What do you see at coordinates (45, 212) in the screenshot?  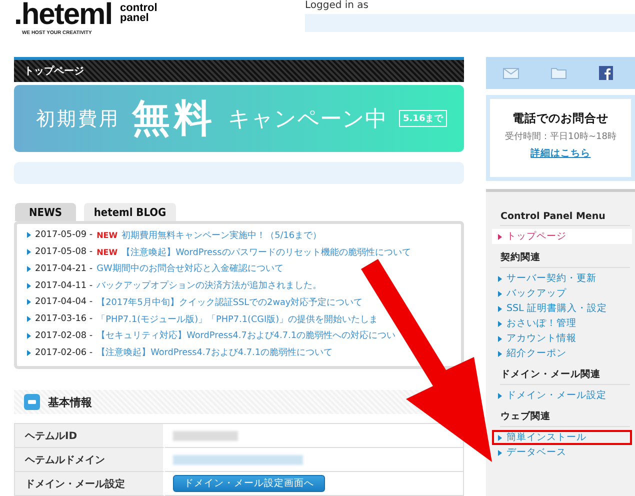 I see `news-tab: NEWS` at bounding box center [45, 212].